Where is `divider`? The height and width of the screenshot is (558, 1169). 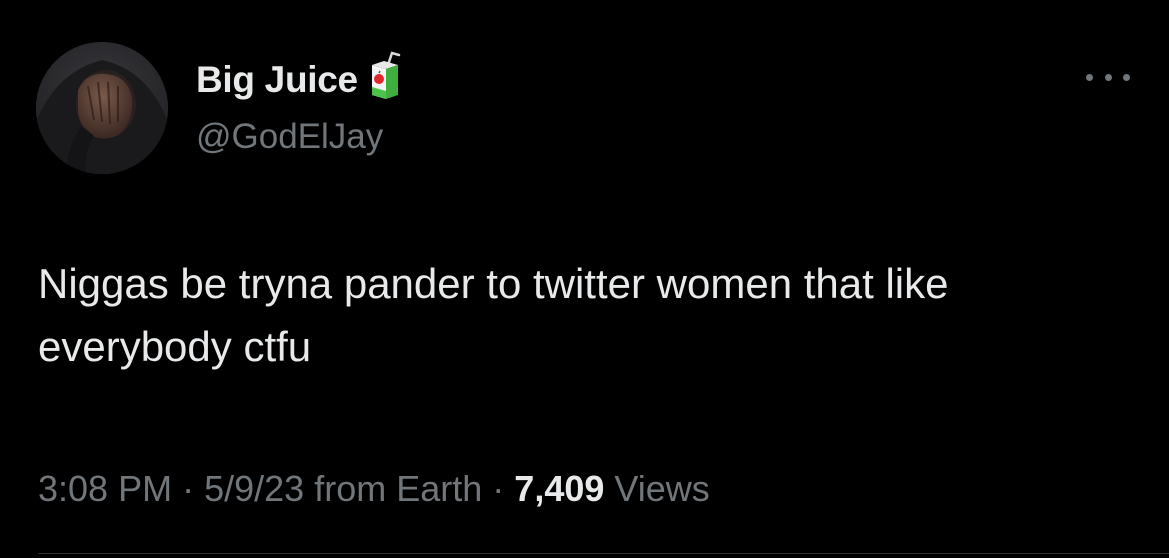 divider is located at coordinates (603, 553).